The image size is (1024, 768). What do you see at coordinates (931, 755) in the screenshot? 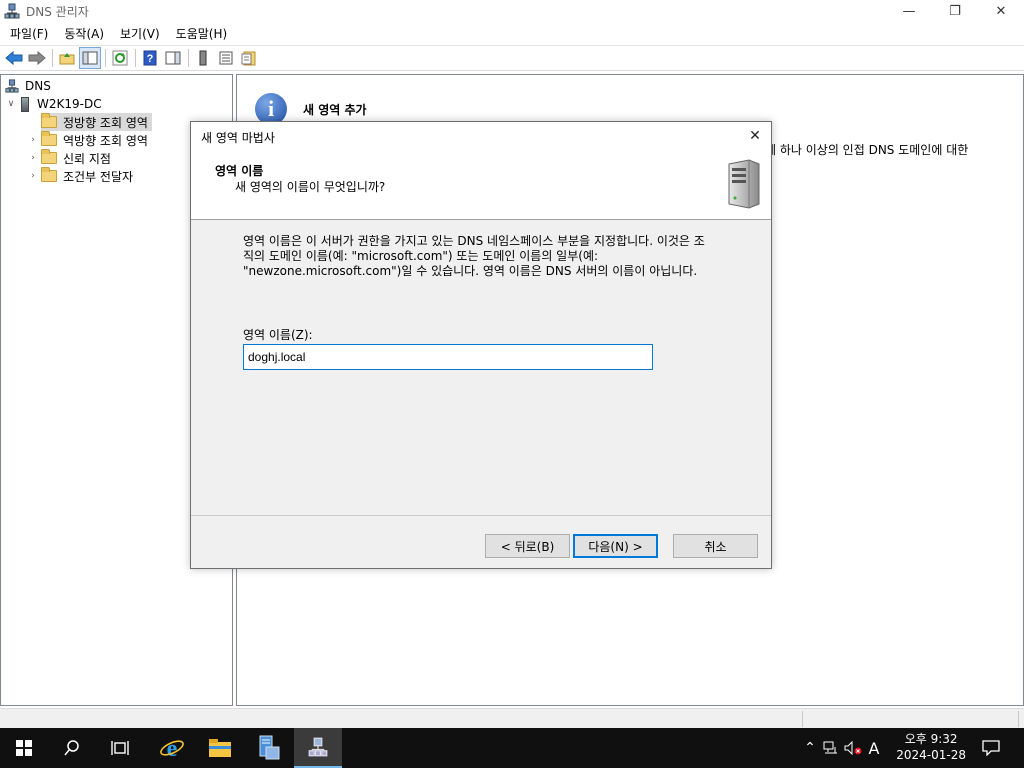
I see `clock-date: 2024-01-28` at bounding box center [931, 755].